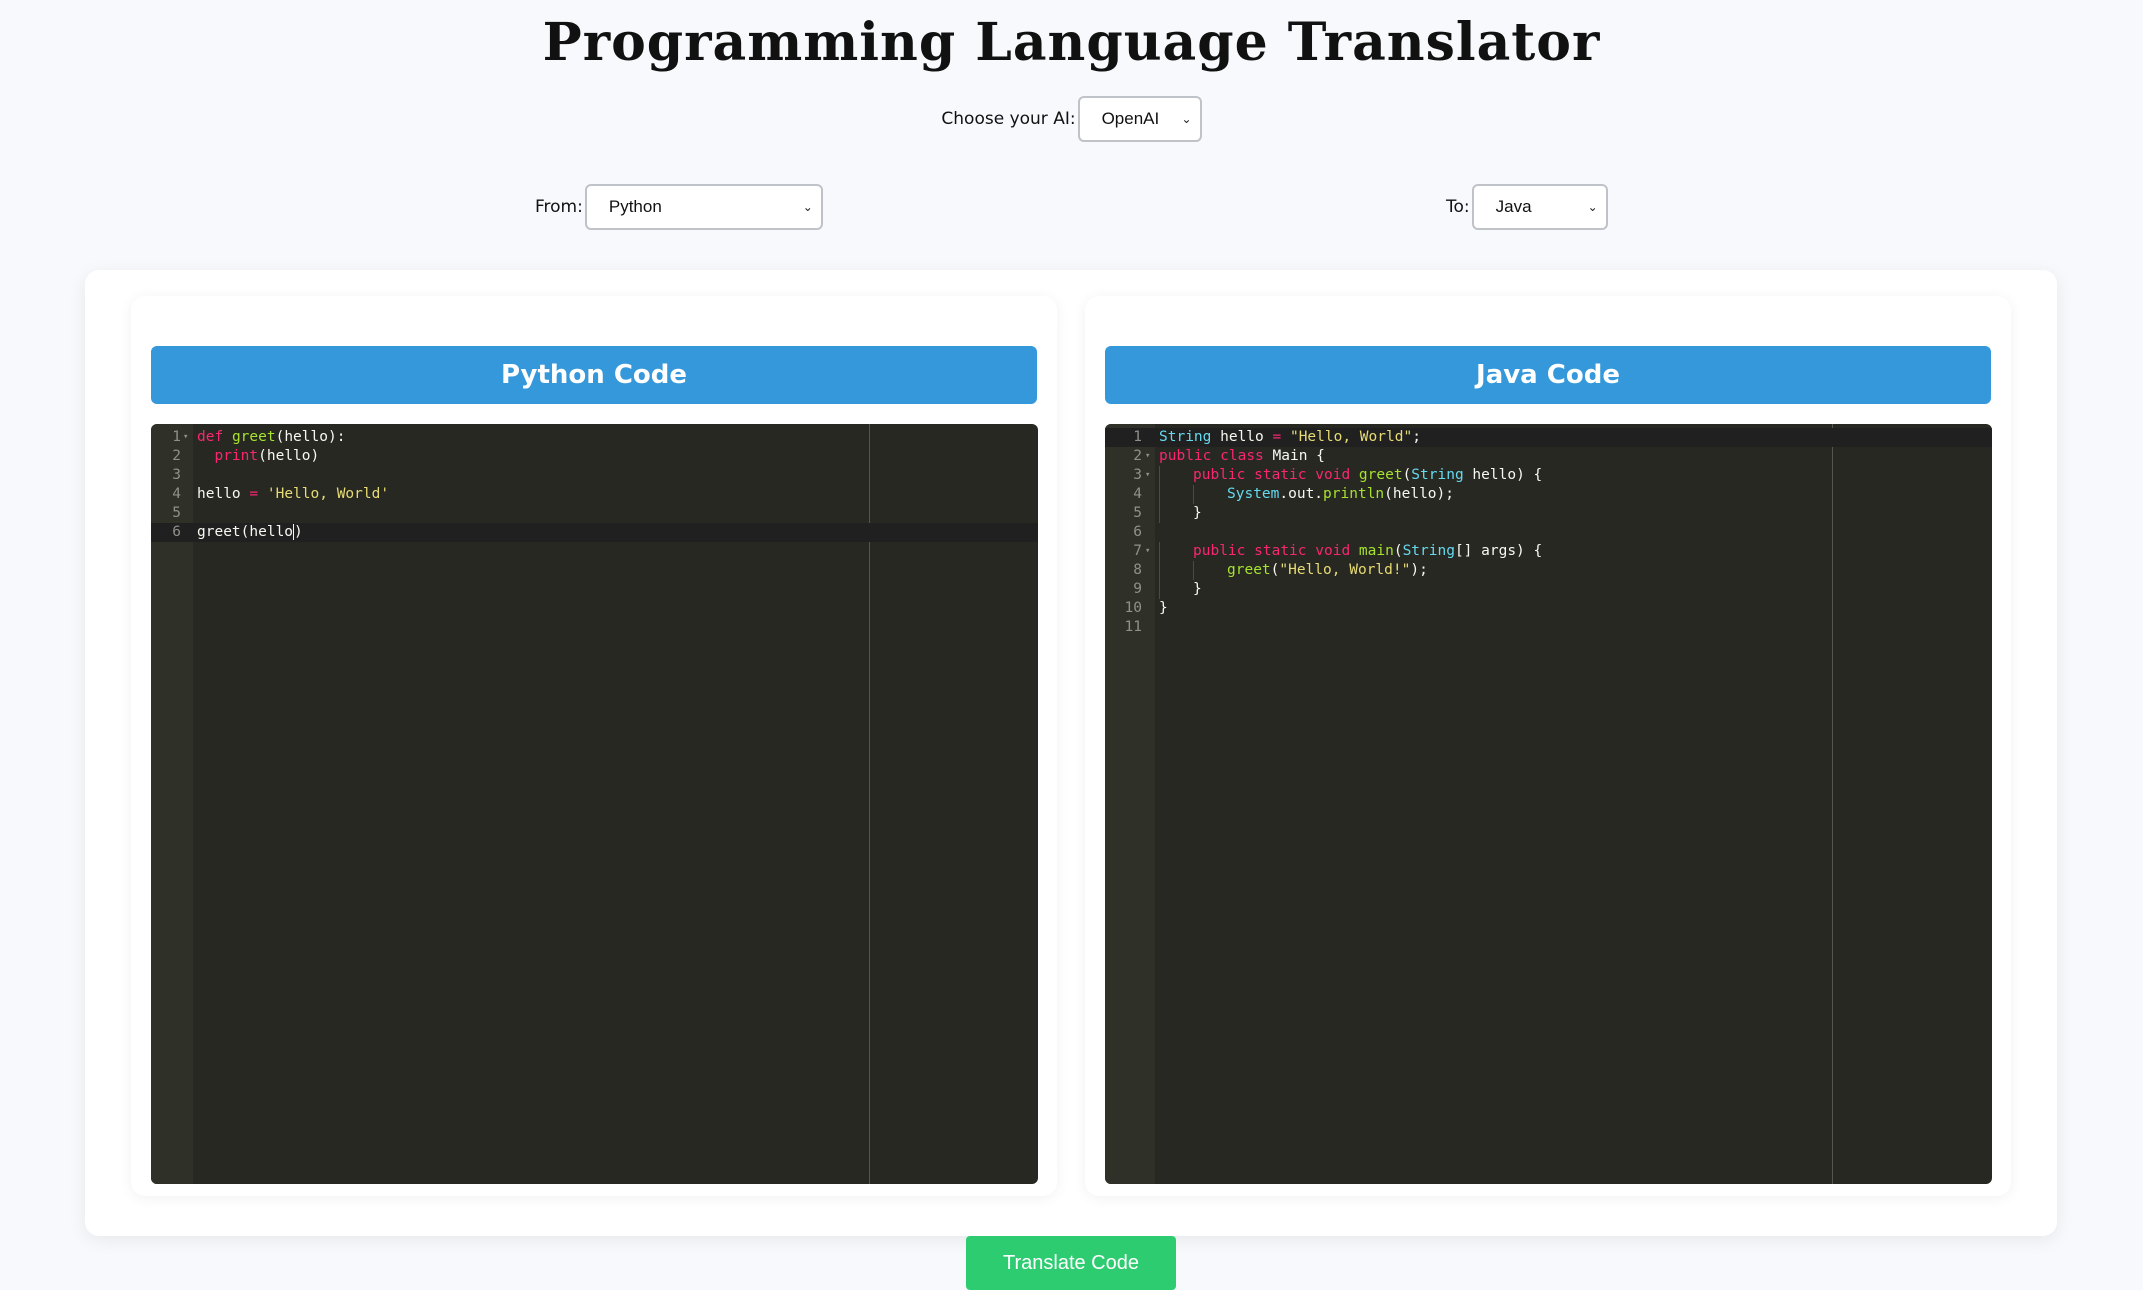  Describe the element at coordinates (1133, 608) in the screenshot. I see `line-number: 10` at that location.